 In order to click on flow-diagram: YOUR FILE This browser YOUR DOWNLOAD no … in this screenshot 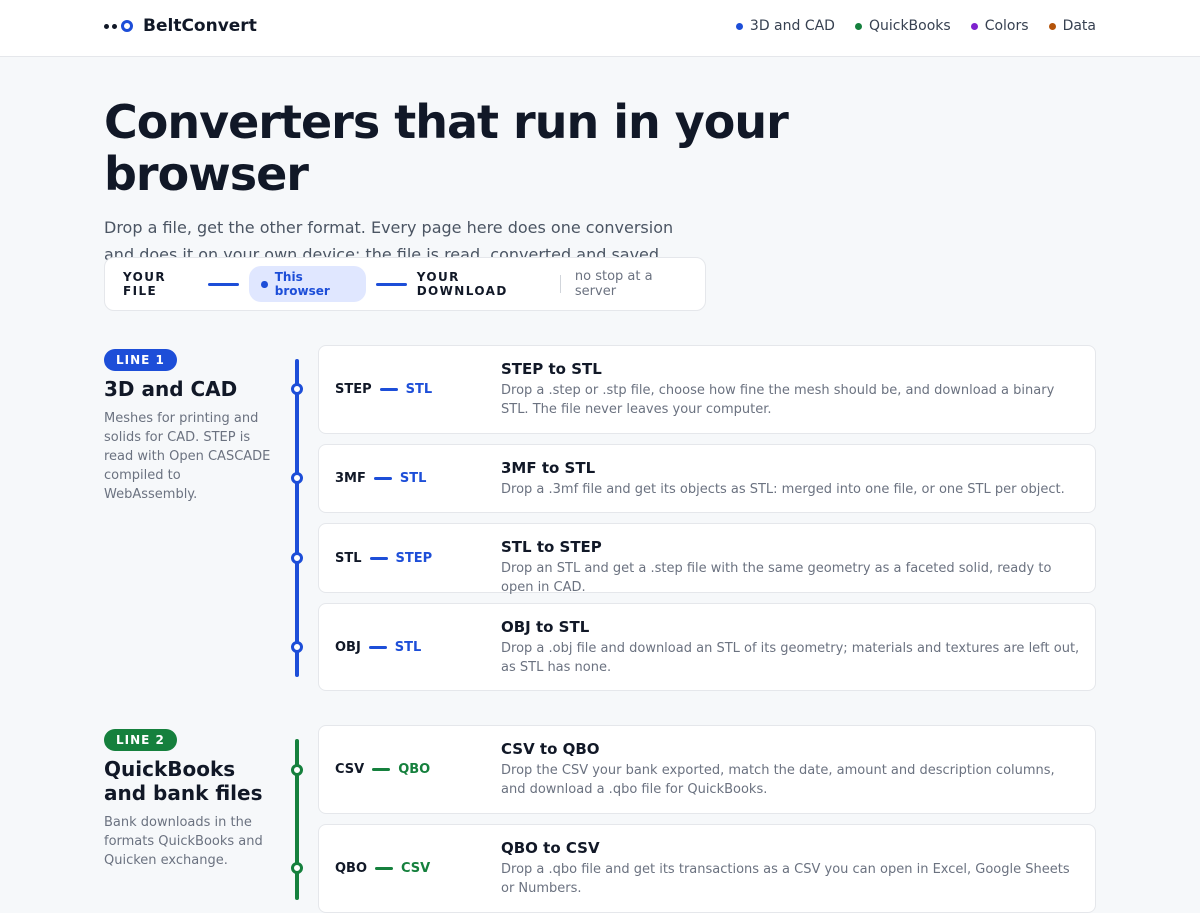, I will do `click(405, 284)`.